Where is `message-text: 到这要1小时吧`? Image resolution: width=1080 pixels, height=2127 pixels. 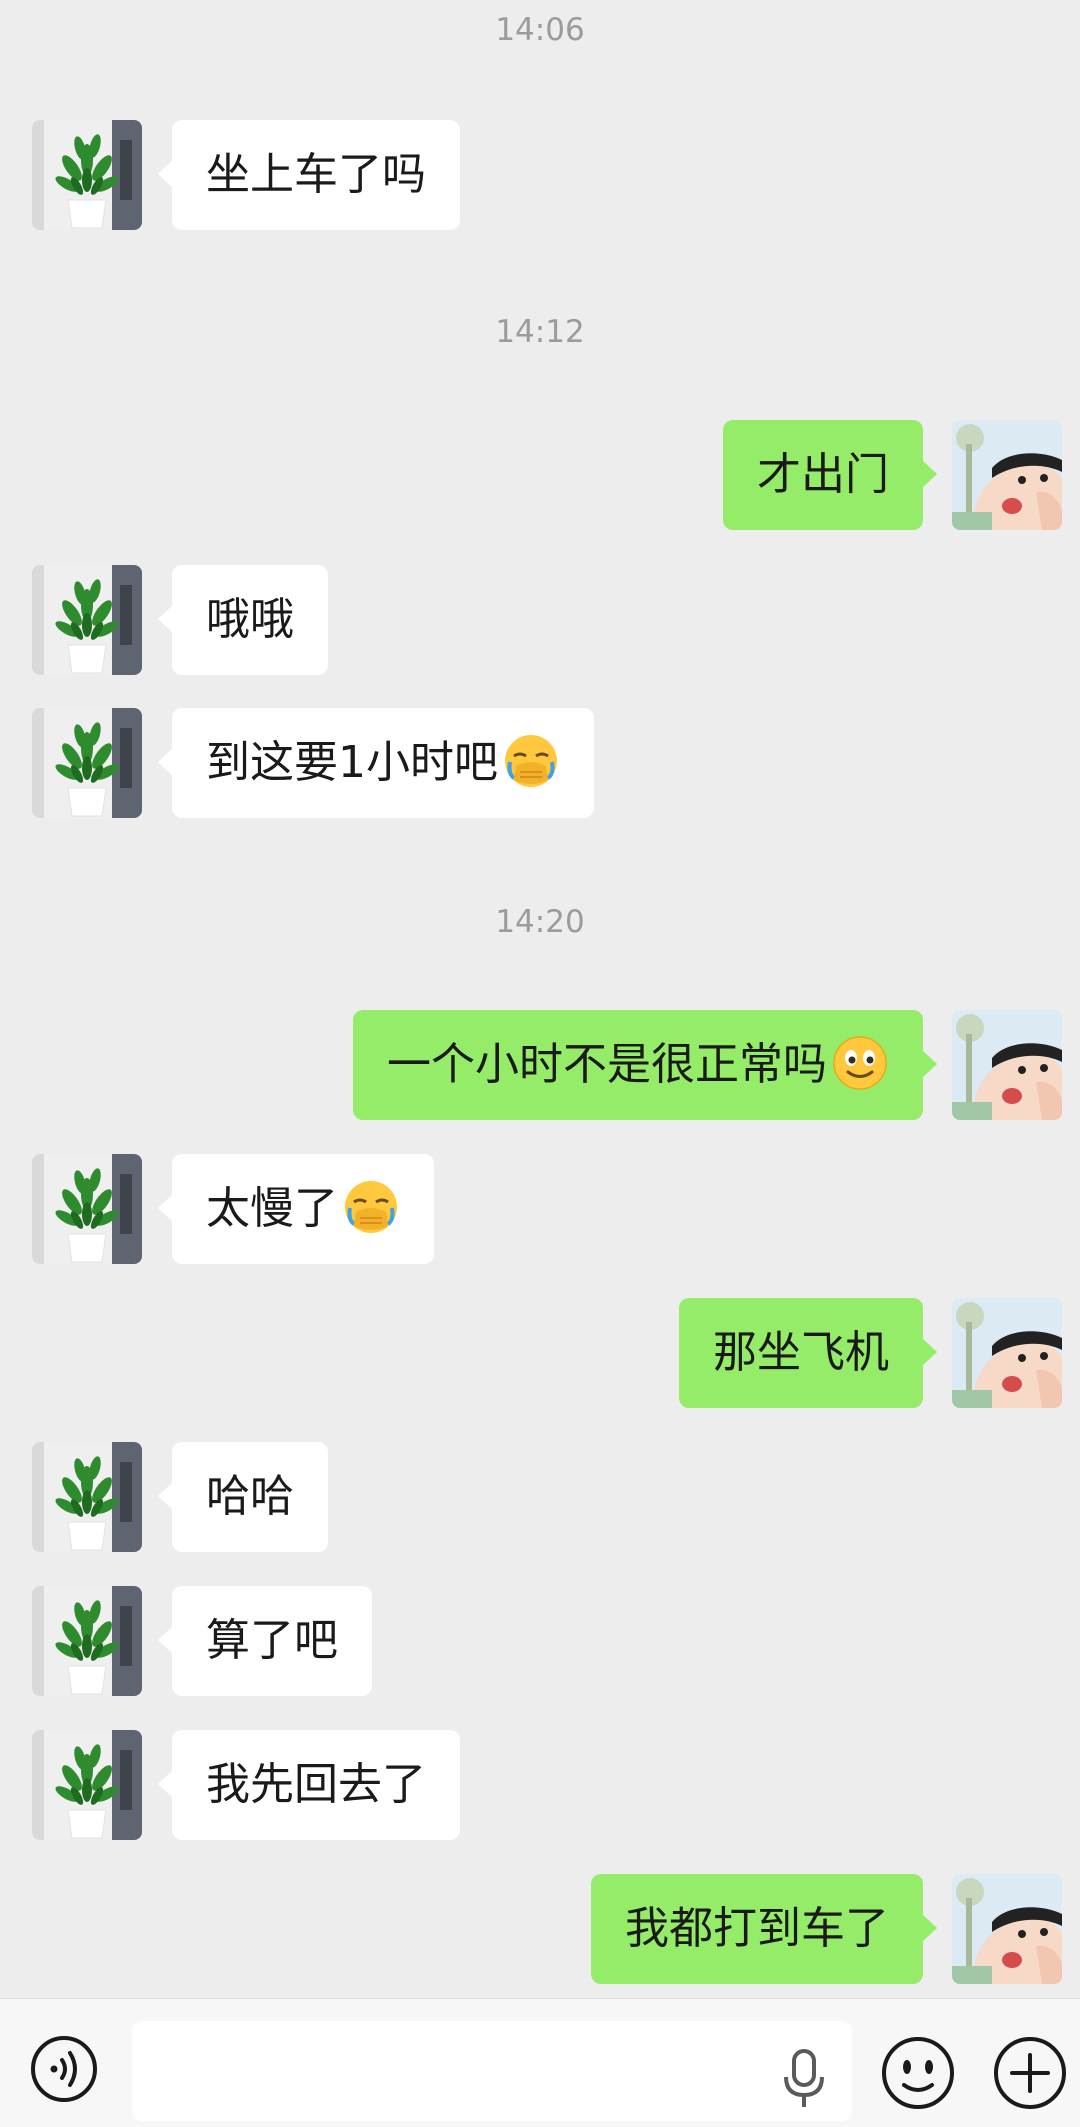
message-text: 到这要1小时吧 is located at coordinates (352, 762).